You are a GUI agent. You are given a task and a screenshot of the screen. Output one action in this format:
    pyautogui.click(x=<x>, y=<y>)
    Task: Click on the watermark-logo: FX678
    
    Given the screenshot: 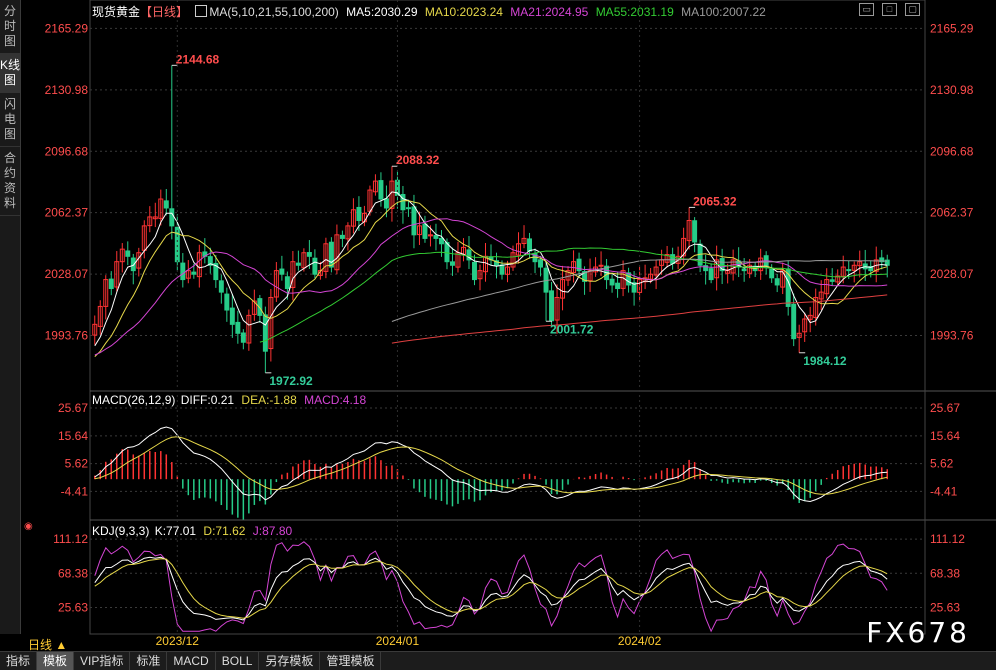 What is the action you would take?
    pyautogui.click(x=918, y=632)
    